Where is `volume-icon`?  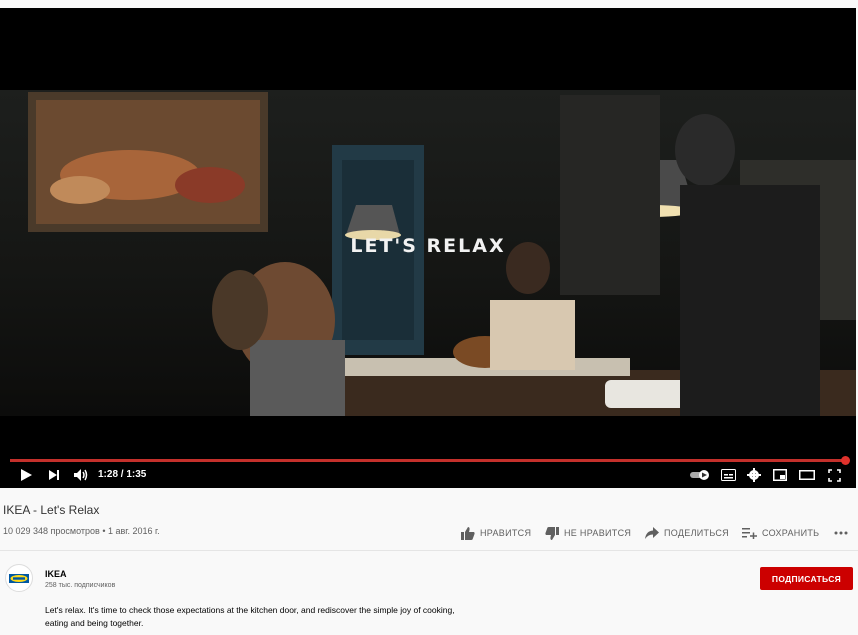
volume-icon is located at coordinates (81, 475).